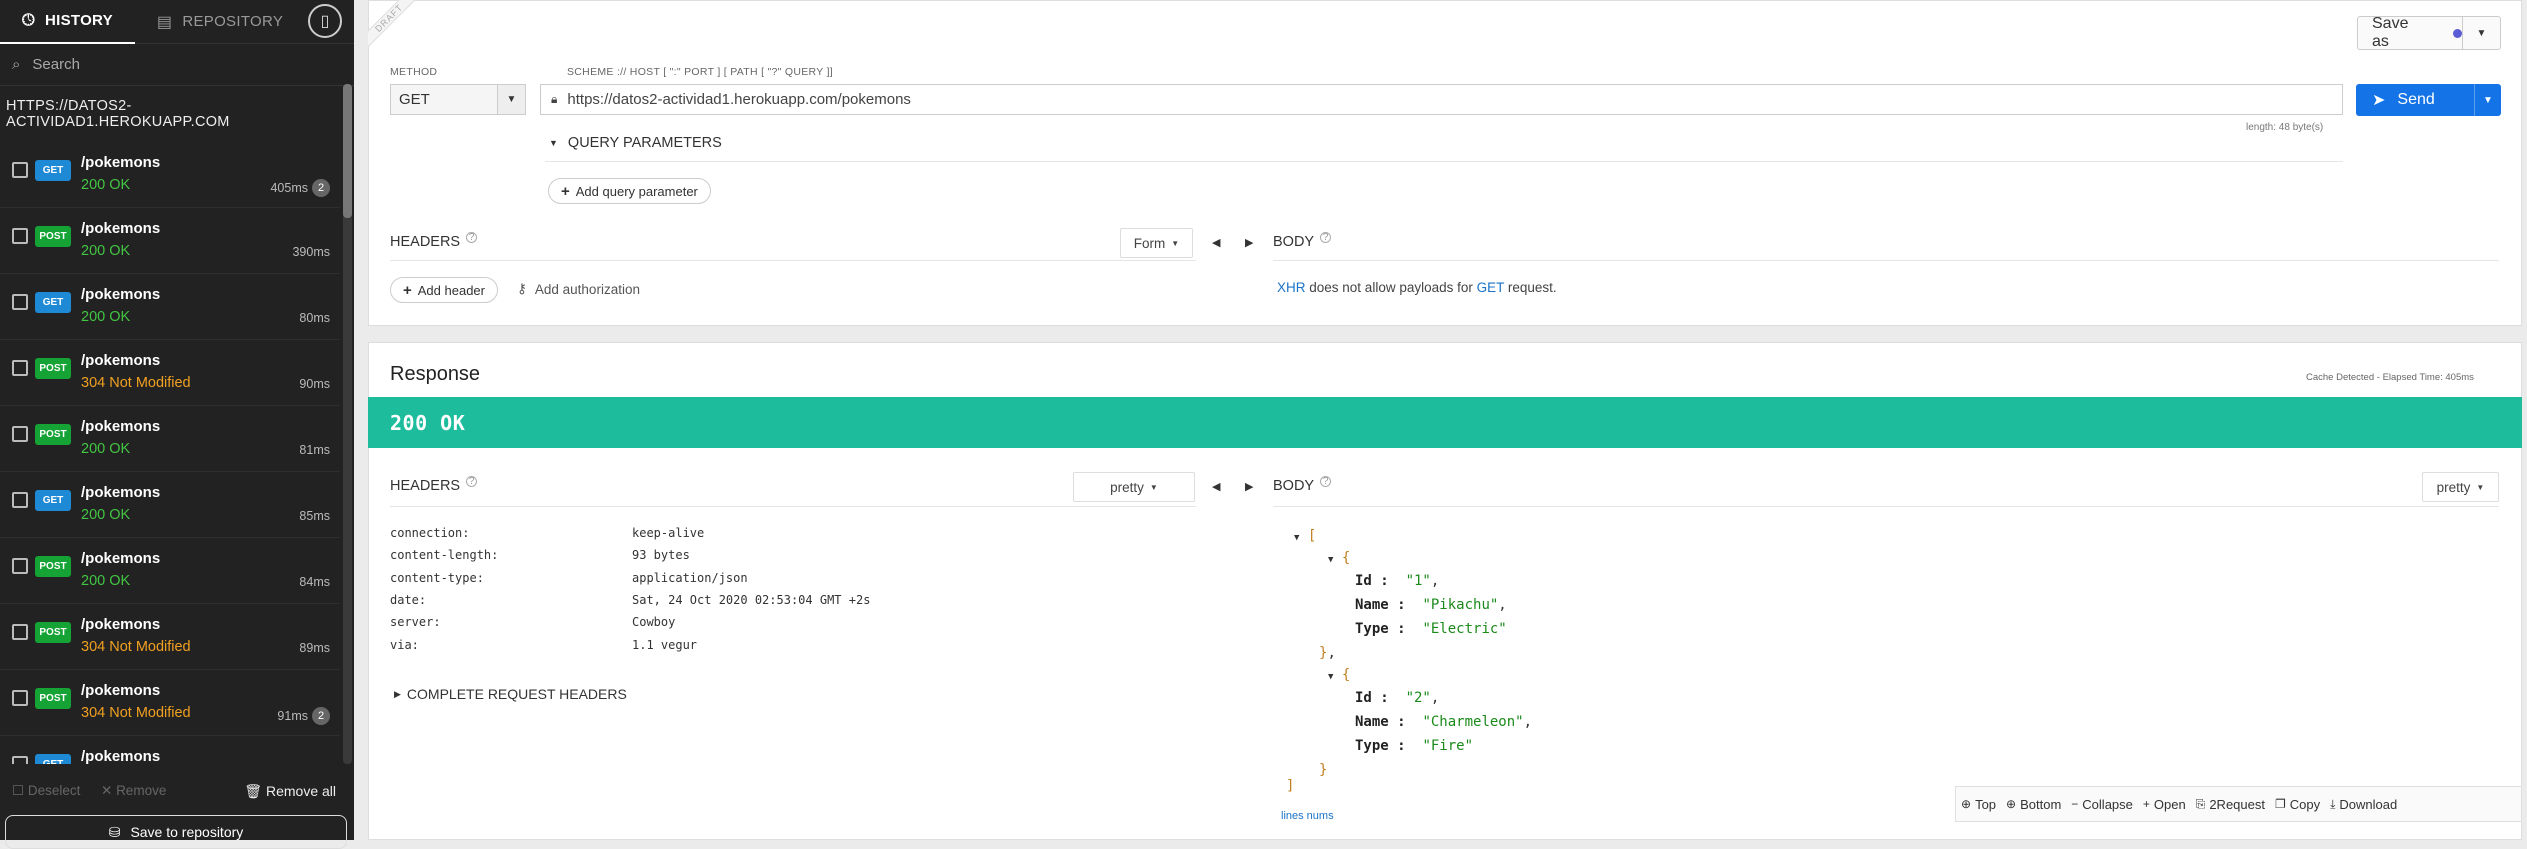 This screenshot has height=849, width=2527. I want to click on history-item: POST/pokemons 200 OK 81ms, so click(170, 439).